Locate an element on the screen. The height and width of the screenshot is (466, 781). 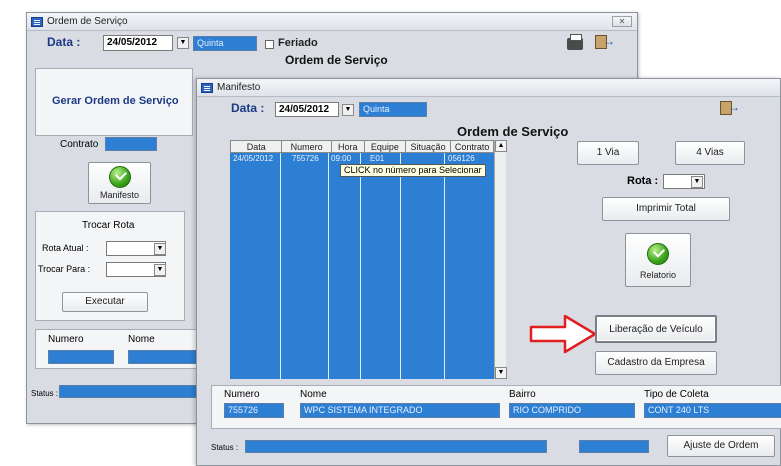
tipo-coleta-label: Tipo de Coleta is located at coordinates (676, 394).